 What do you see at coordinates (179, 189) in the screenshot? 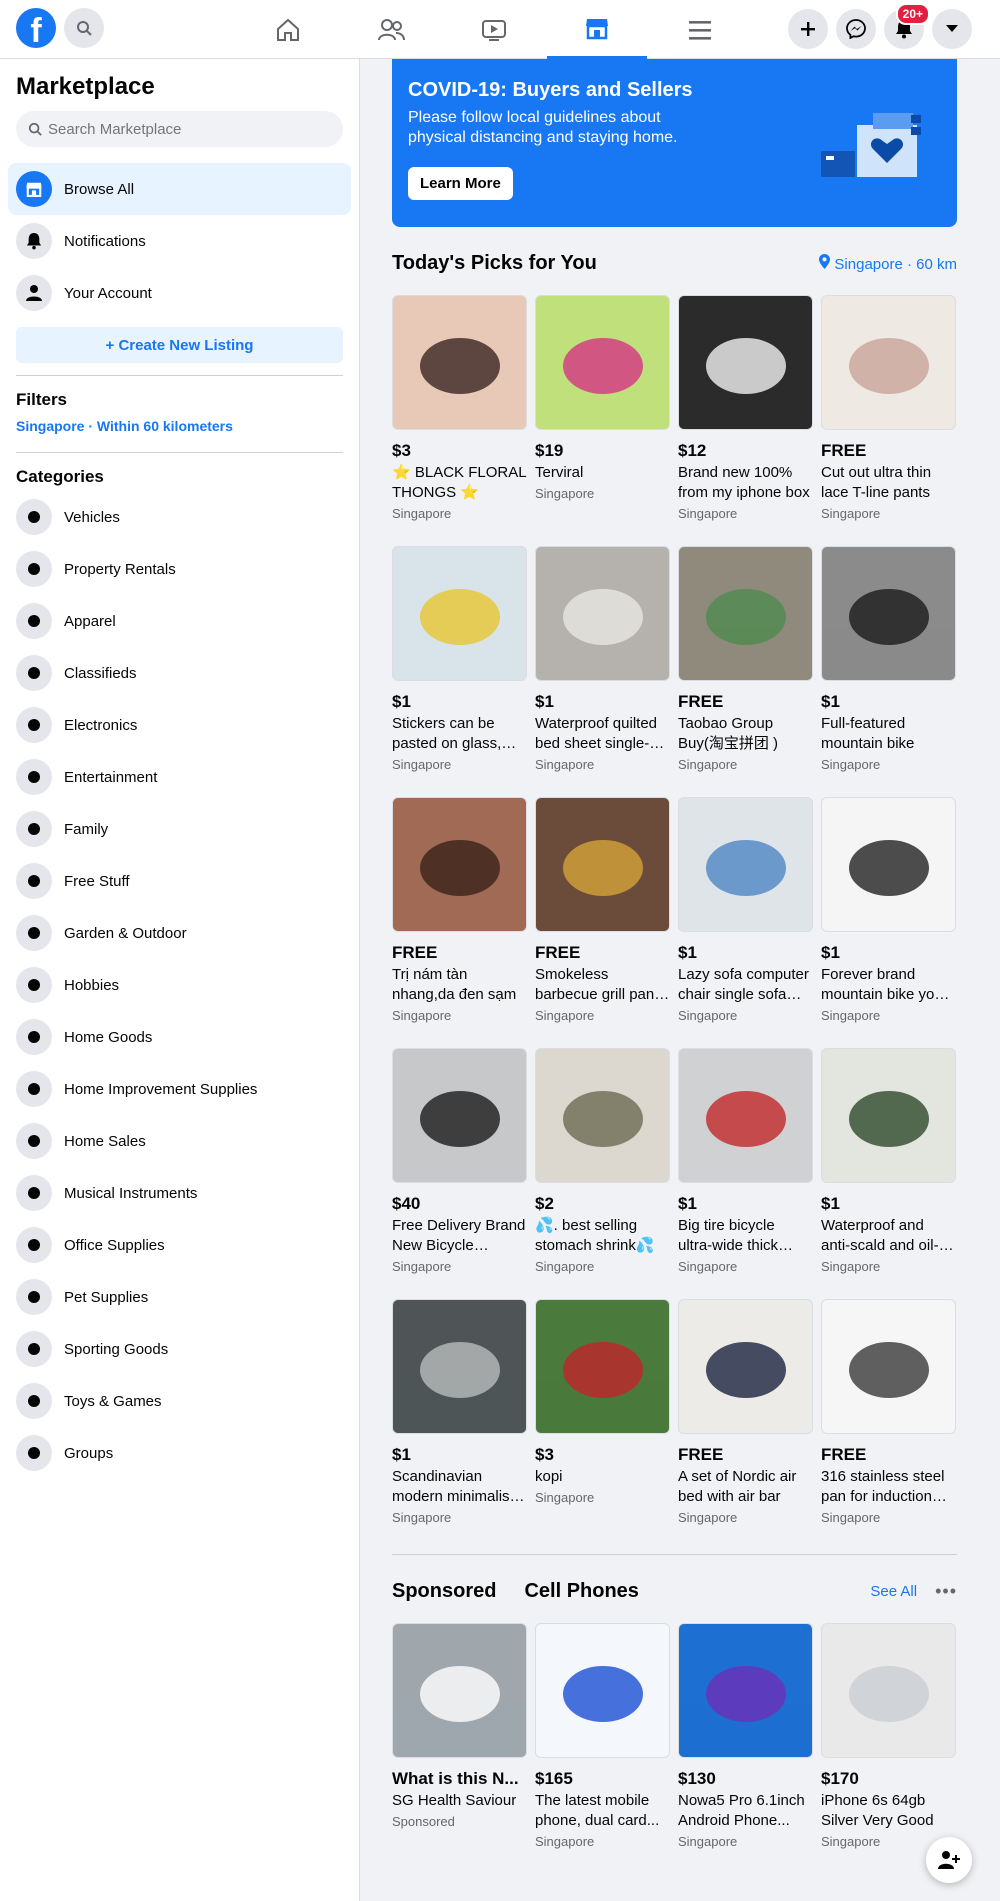
I see `sidebar-item-browse-all: Browse All` at bounding box center [179, 189].